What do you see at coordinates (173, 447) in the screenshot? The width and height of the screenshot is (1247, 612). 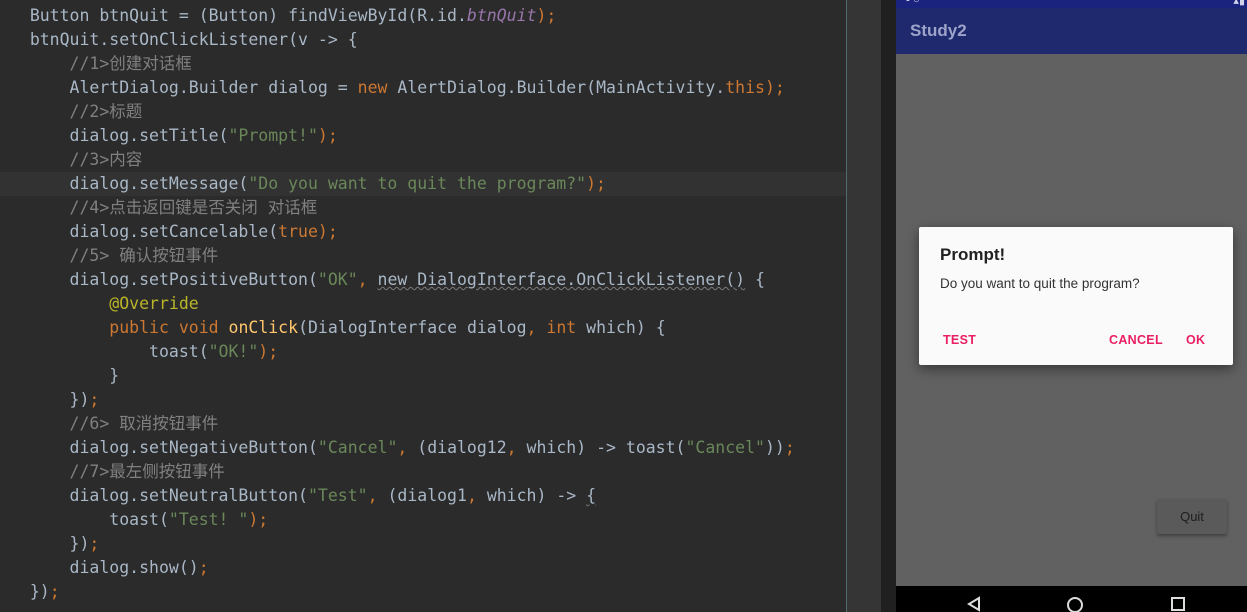 I see `code-token: dialog.setNegativeButton(` at bounding box center [173, 447].